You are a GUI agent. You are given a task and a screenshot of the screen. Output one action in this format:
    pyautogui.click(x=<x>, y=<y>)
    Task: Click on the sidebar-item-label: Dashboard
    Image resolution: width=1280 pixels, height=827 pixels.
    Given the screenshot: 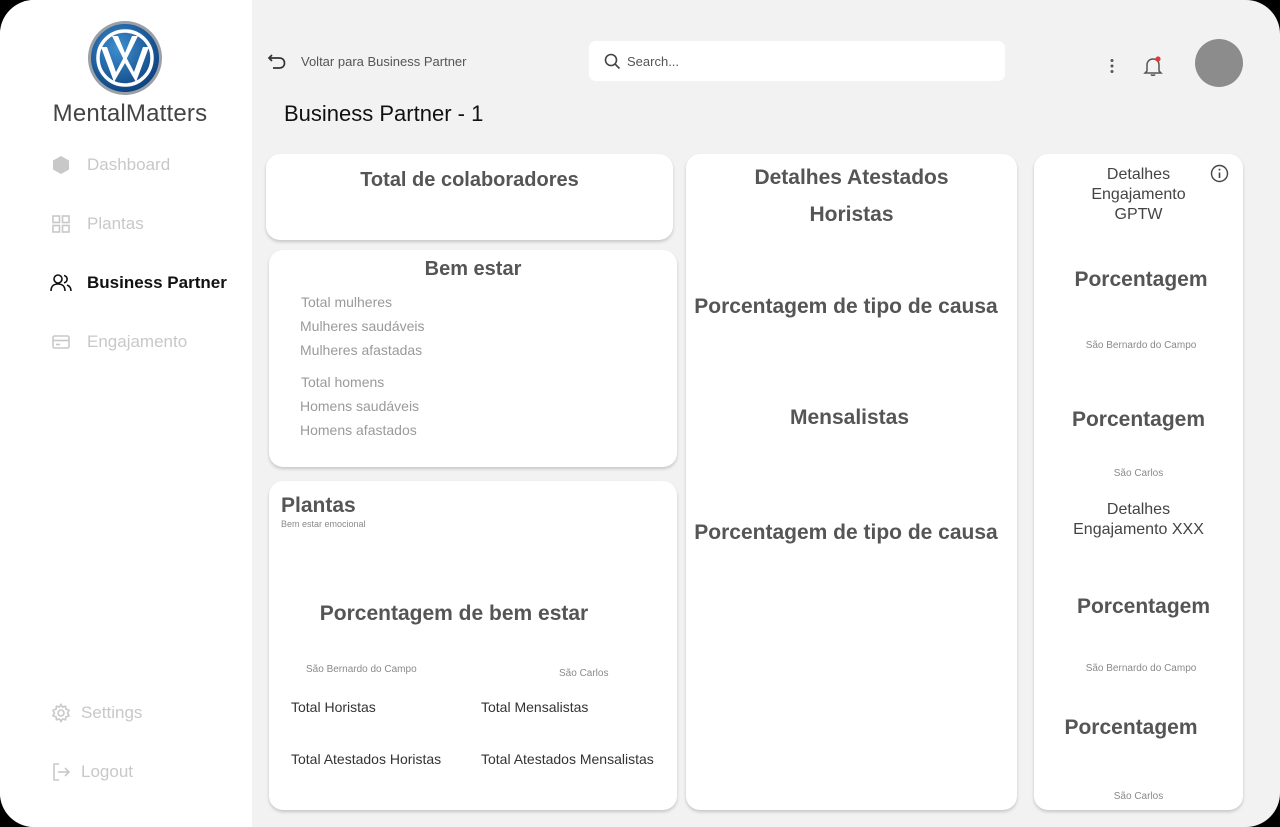 What is the action you would take?
    pyautogui.click(x=129, y=164)
    